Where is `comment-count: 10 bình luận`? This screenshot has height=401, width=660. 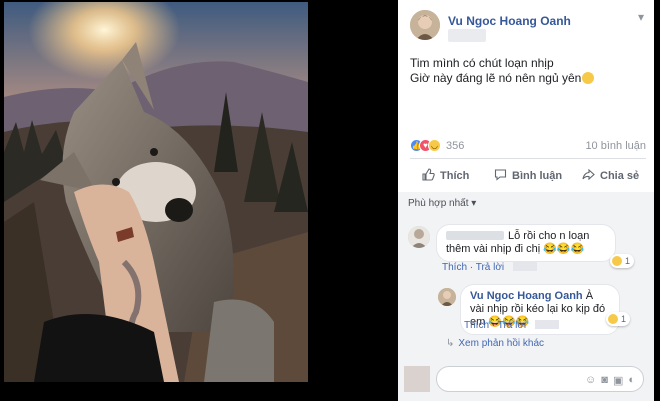 comment-count: 10 bình luận is located at coordinates (615, 146).